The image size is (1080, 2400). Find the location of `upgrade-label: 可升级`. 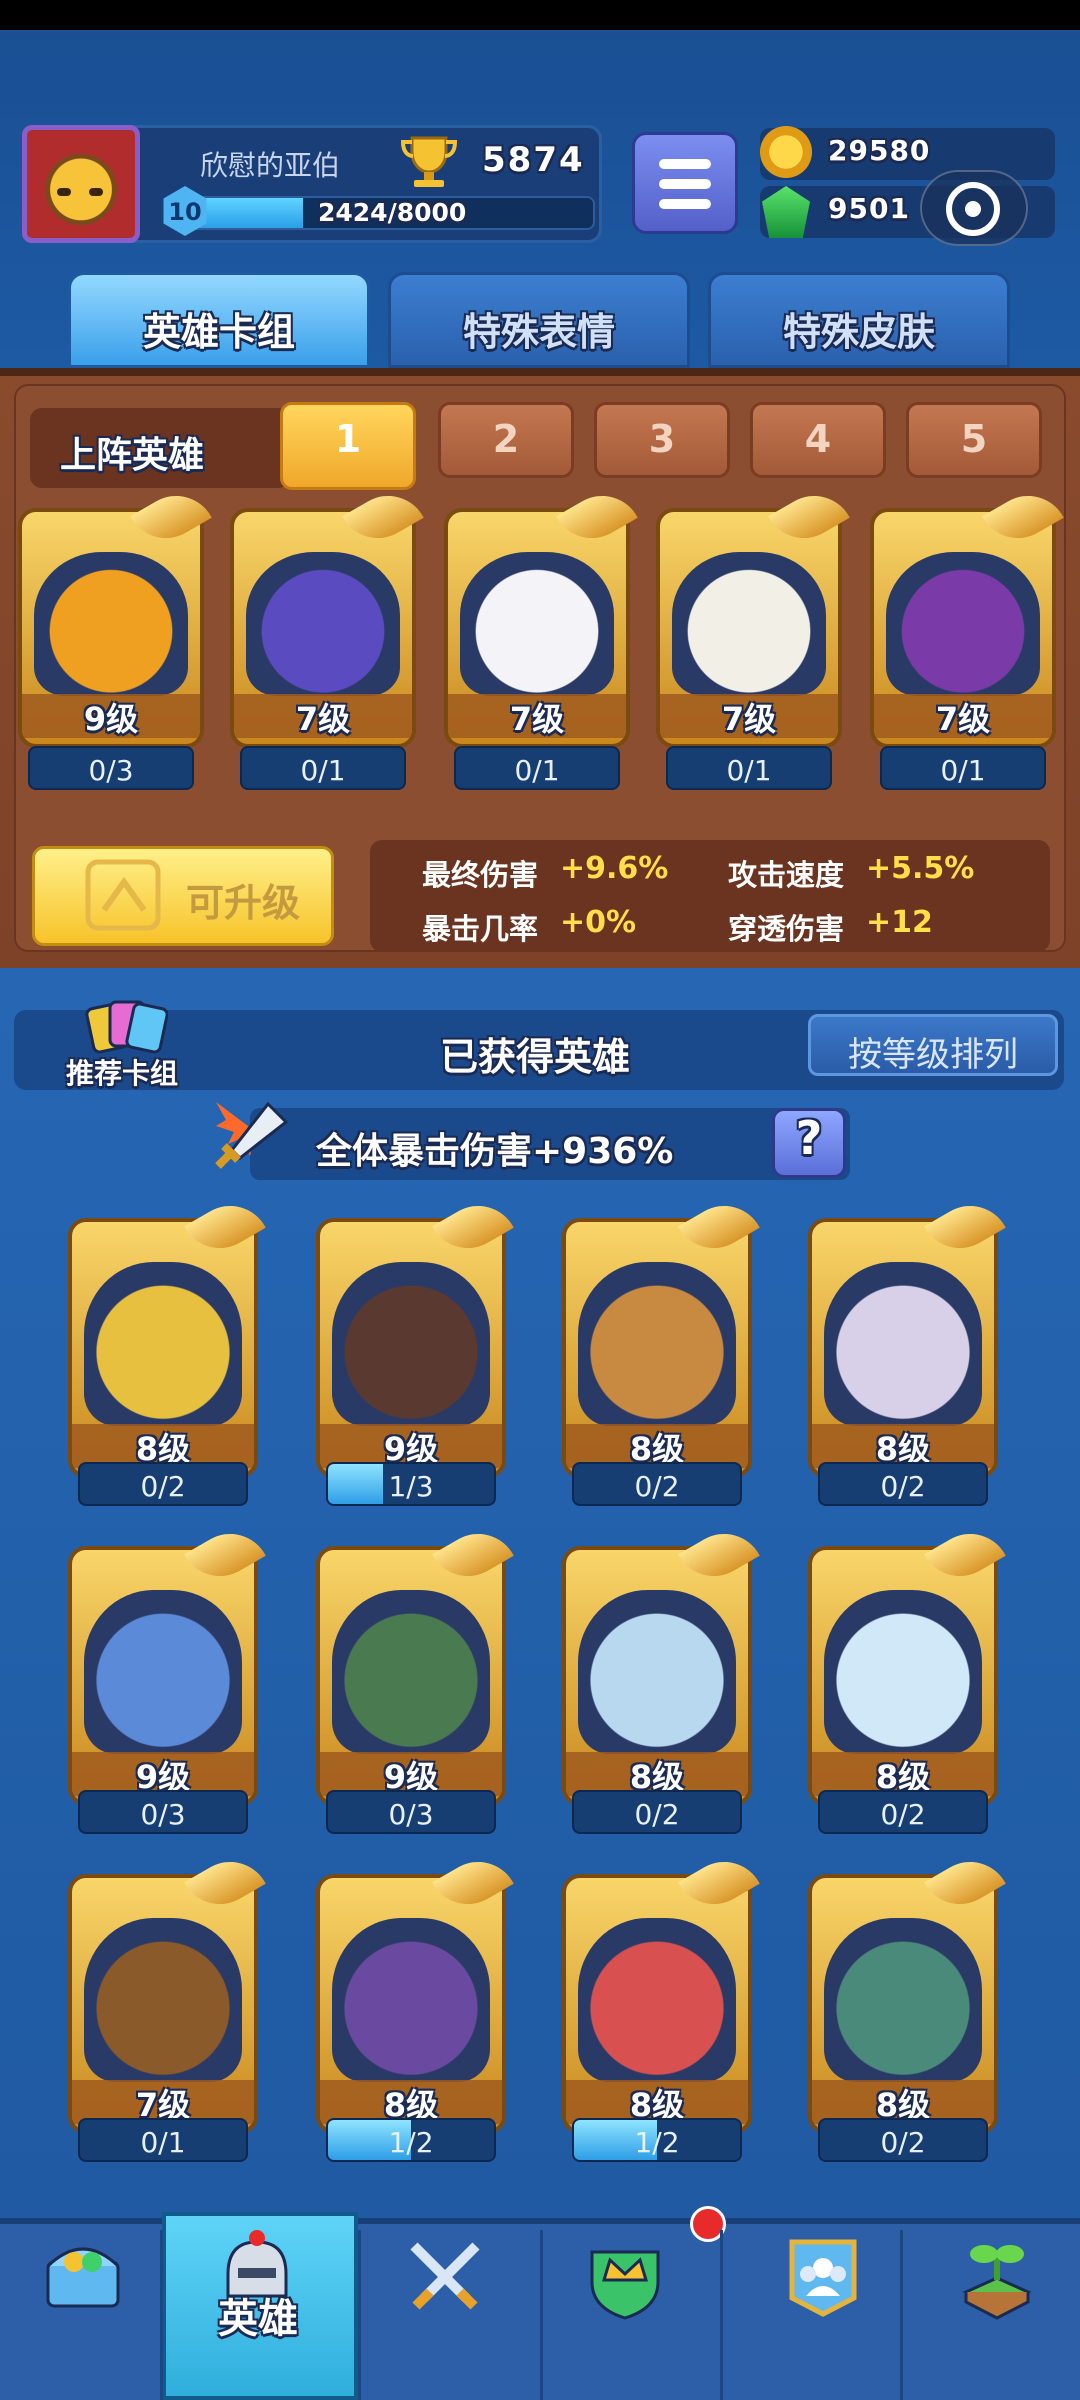

upgrade-label: 可升级 is located at coordinates (243, 903).